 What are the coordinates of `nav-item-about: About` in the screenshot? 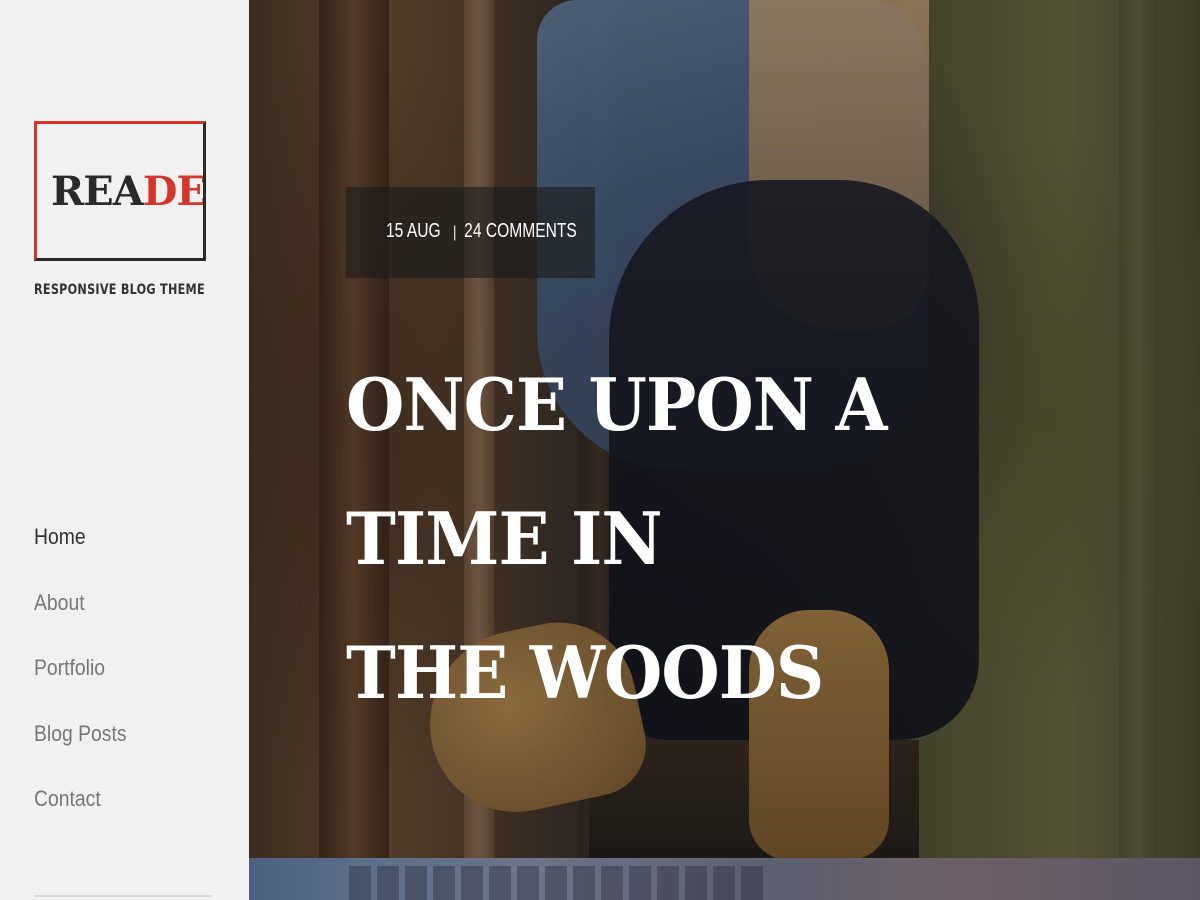 It's located at (59, 603).